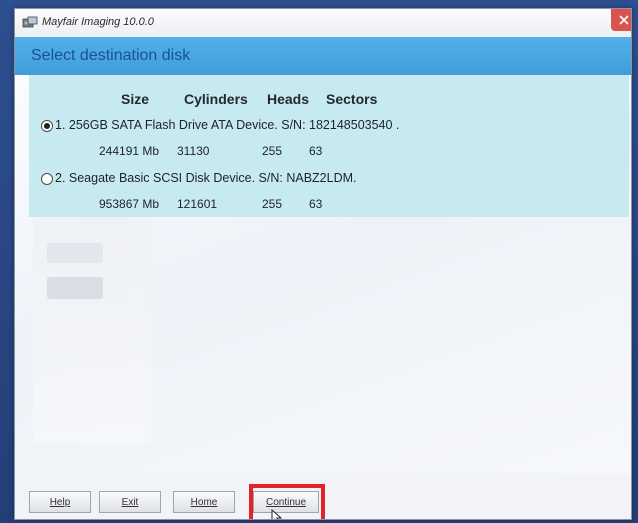  I want to click on title-bar: Mayfair Imaging 10.0.0, so click(323, 23).